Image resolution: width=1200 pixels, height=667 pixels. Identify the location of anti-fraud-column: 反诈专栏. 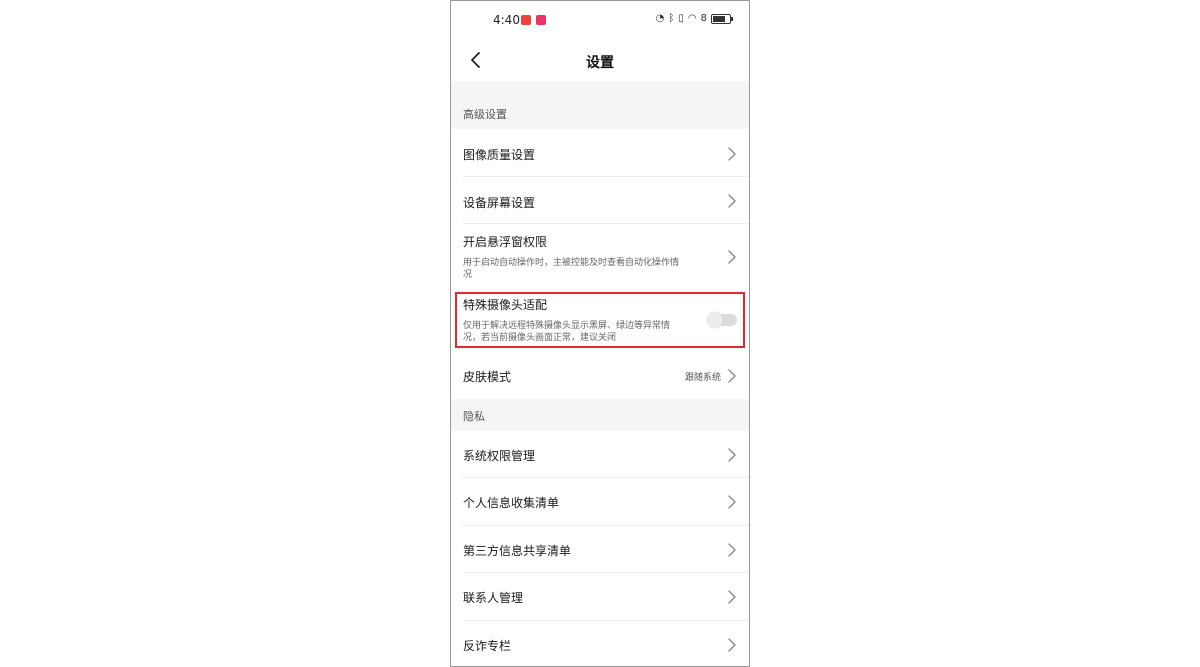
(600, 643).